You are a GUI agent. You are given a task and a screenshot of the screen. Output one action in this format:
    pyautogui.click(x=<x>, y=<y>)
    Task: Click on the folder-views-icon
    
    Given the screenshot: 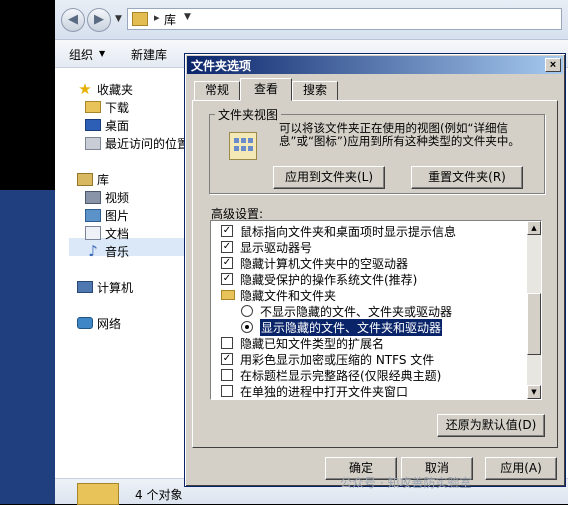 What is the action you would take?
    pyautogui.click(x=243, y=146)
    